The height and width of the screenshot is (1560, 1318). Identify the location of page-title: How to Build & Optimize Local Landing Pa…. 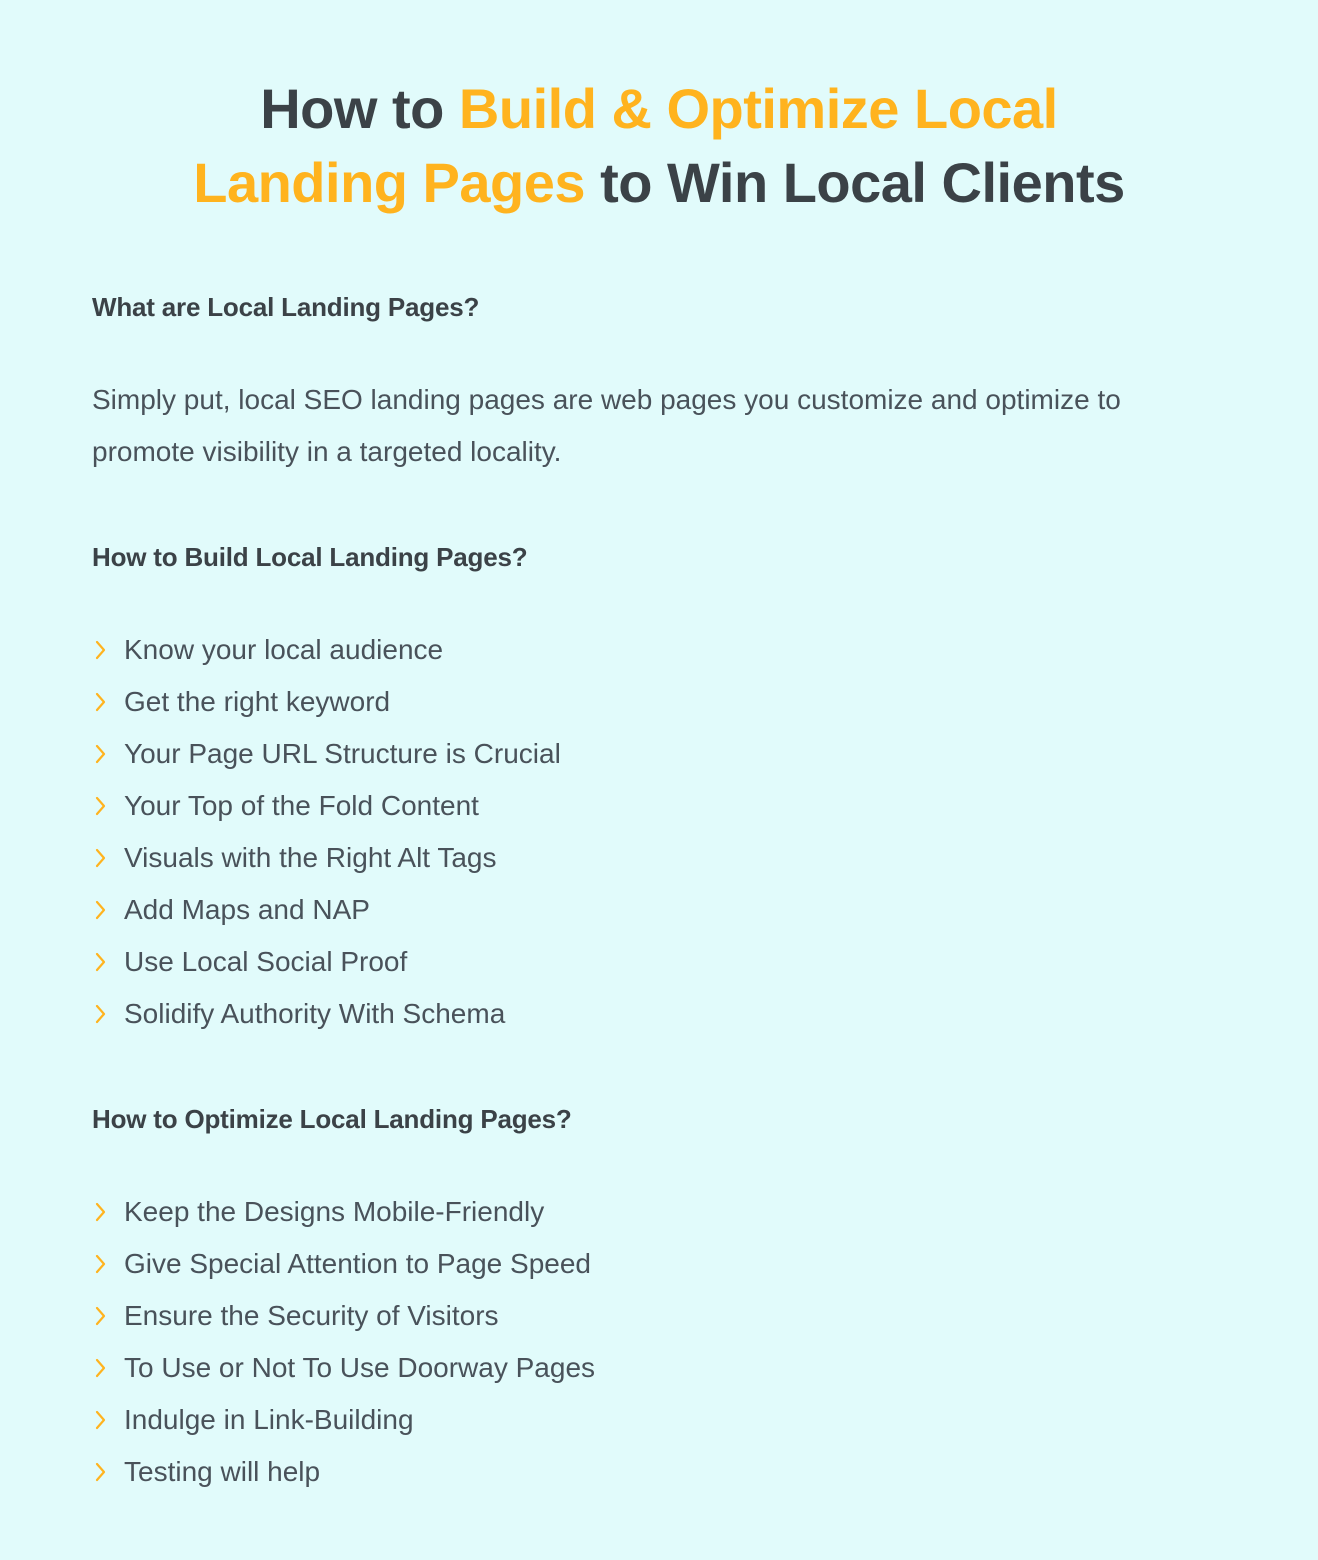
(659, 146).